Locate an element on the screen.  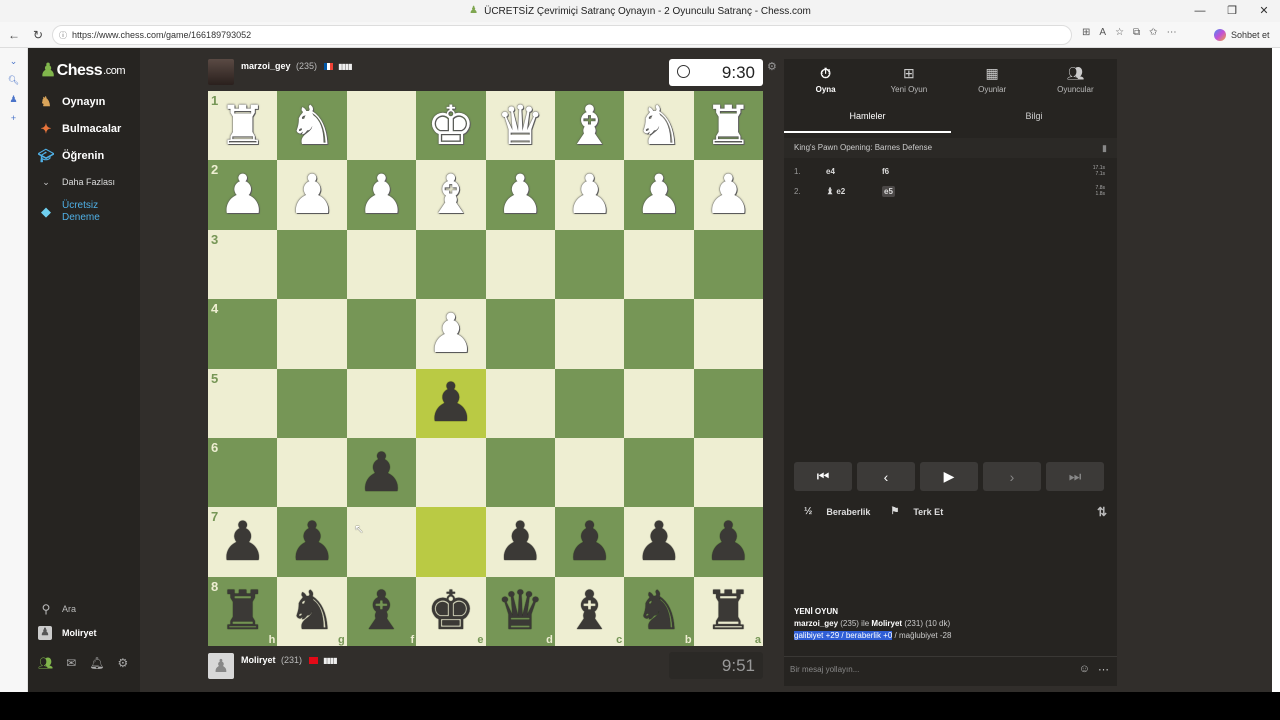
emoji-icon: ☺ is located at coordinates (1084, 669).